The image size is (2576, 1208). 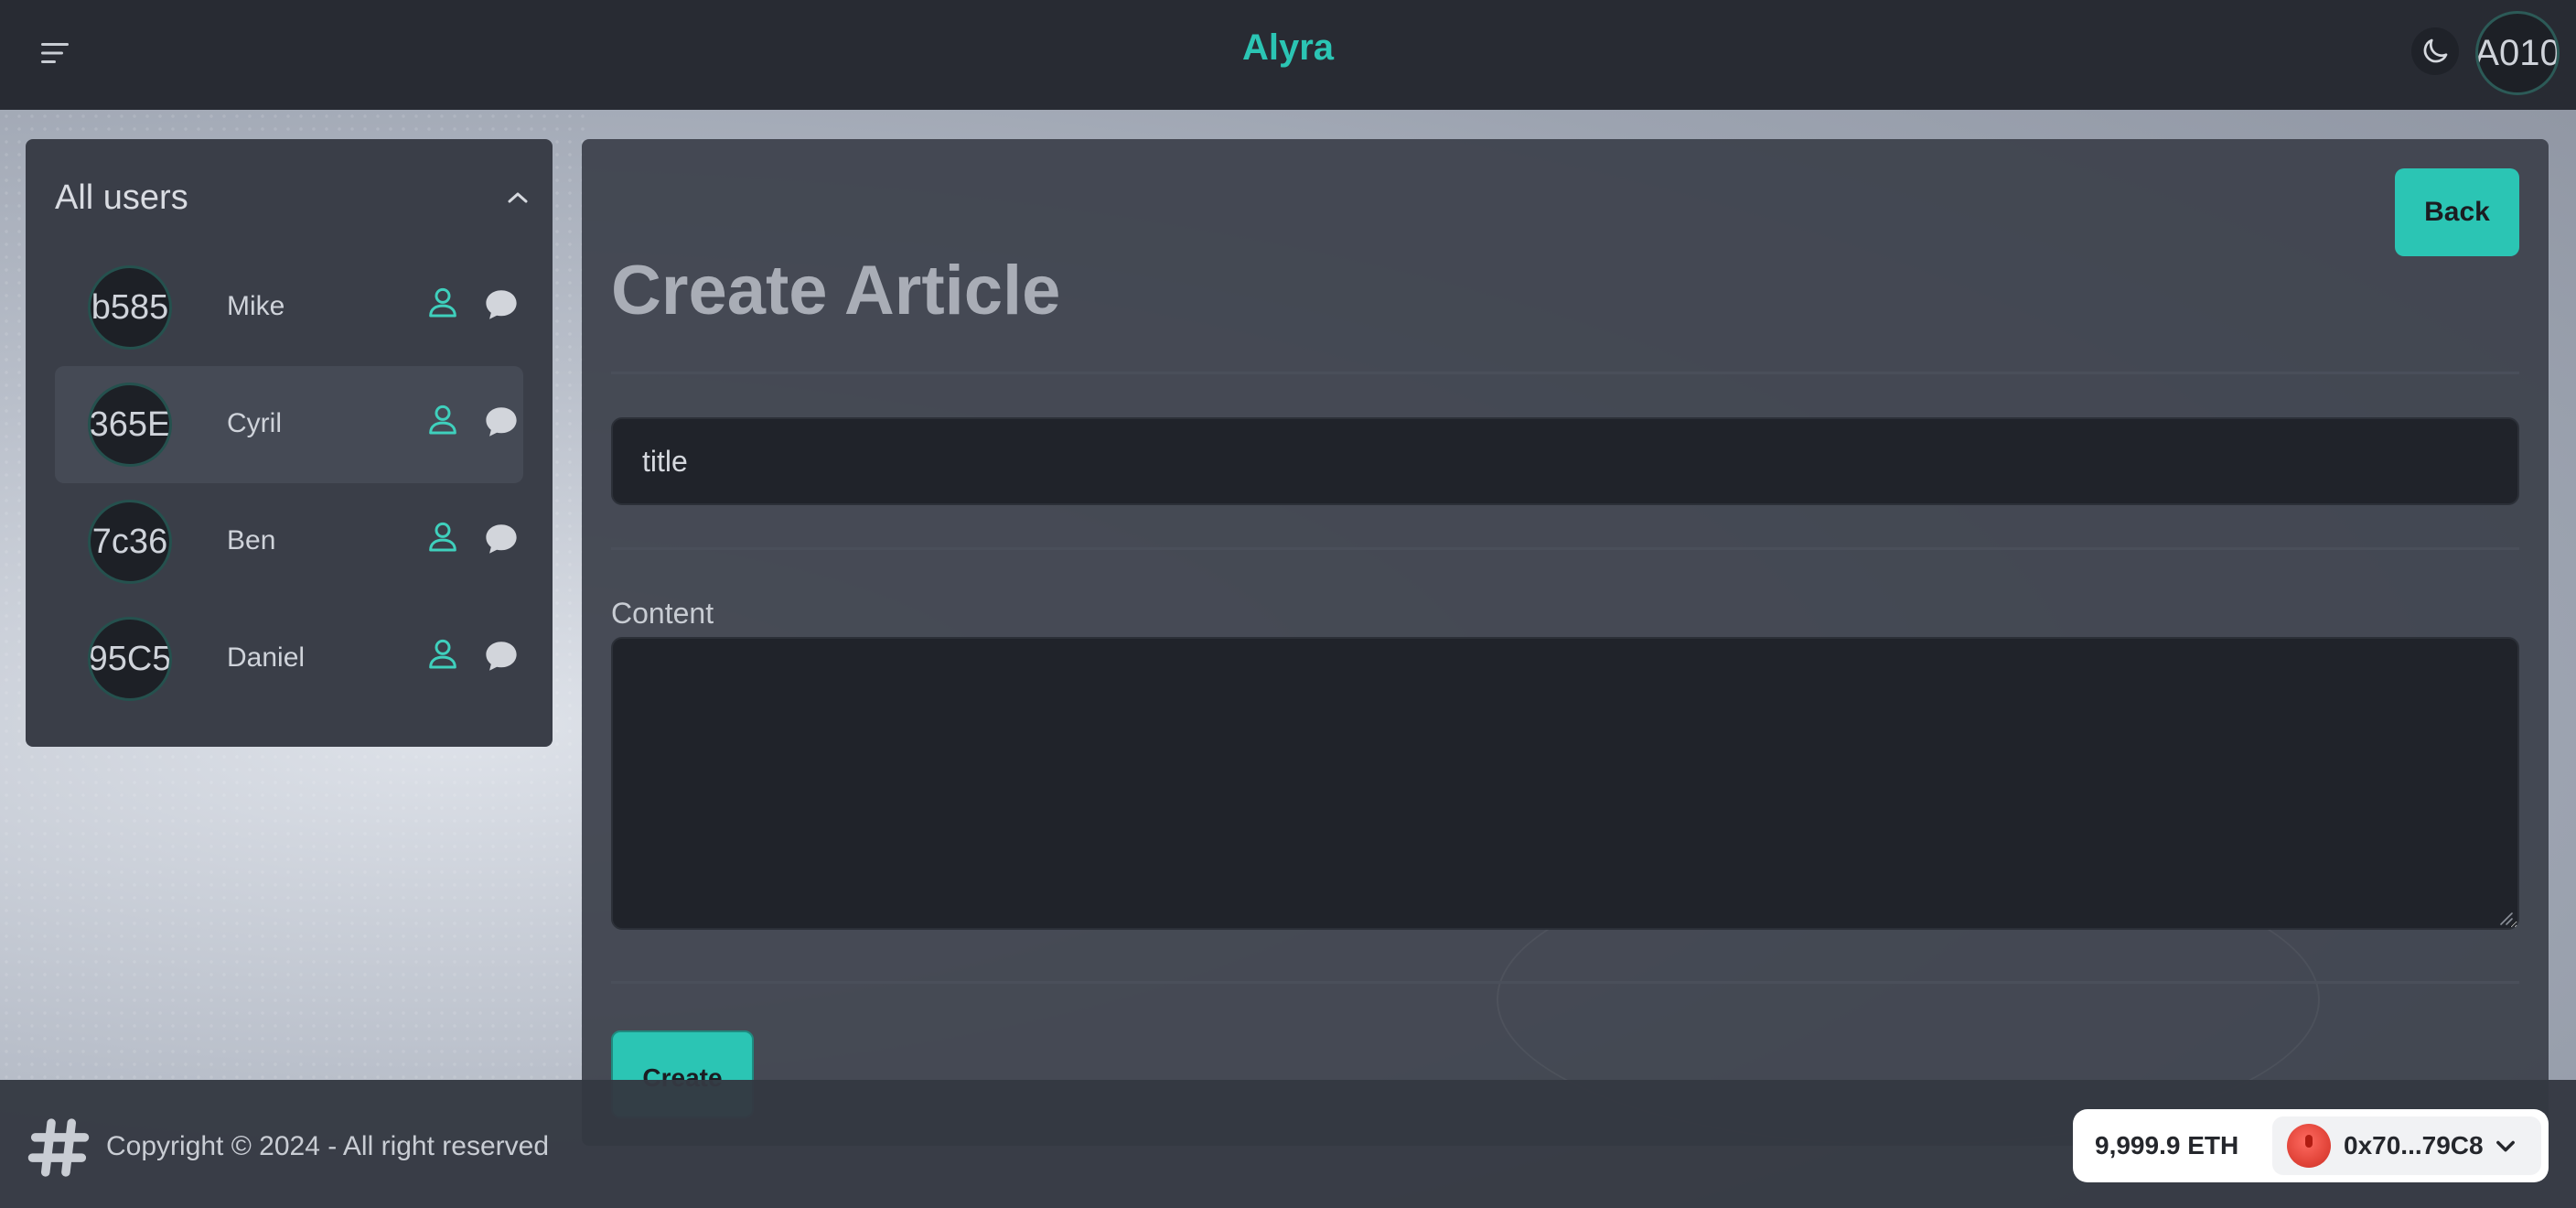 I want to click on wallet-account-button: 0x70...79C8, so click(x=2407, y=1145).